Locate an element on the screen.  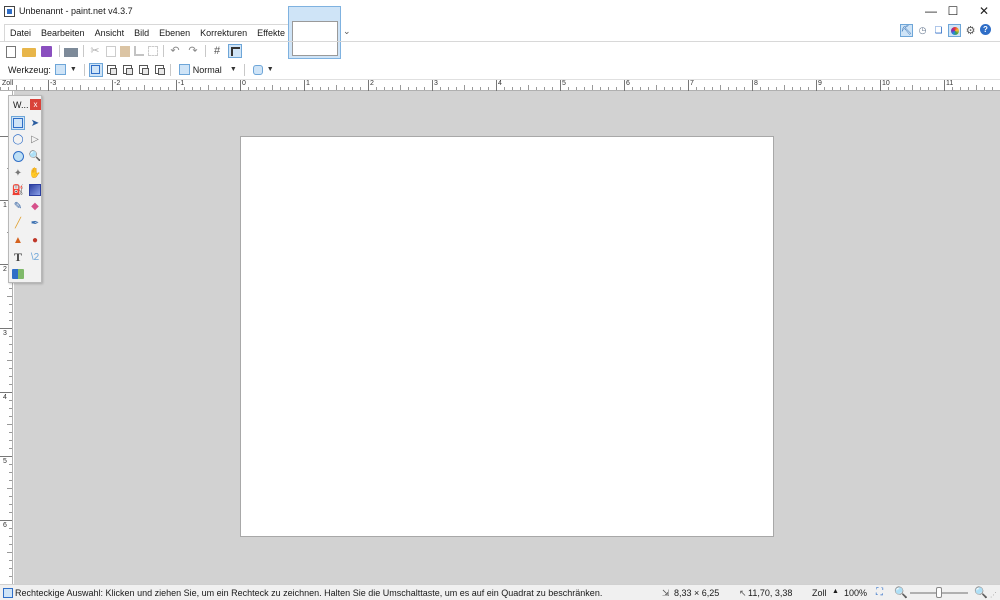
crop-icon is located at coordinates (139, 51).